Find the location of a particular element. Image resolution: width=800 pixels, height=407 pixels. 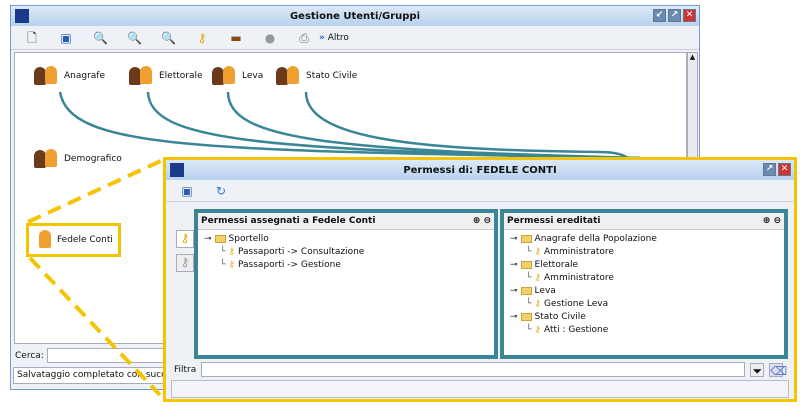

dialog-title: Permessi di: FEDELE CONTI is located at coordinates (480, 170).